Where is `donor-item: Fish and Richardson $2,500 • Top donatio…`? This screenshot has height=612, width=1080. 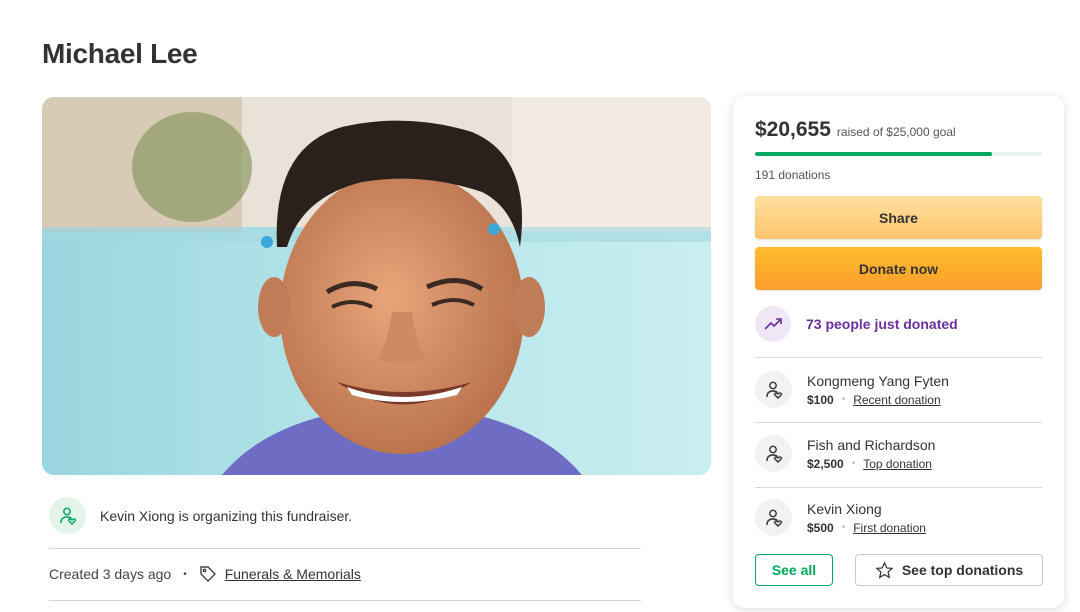 donor-item: Fish and Richardson $2,500 • Top donatio… is located at coordinates (845, 453).